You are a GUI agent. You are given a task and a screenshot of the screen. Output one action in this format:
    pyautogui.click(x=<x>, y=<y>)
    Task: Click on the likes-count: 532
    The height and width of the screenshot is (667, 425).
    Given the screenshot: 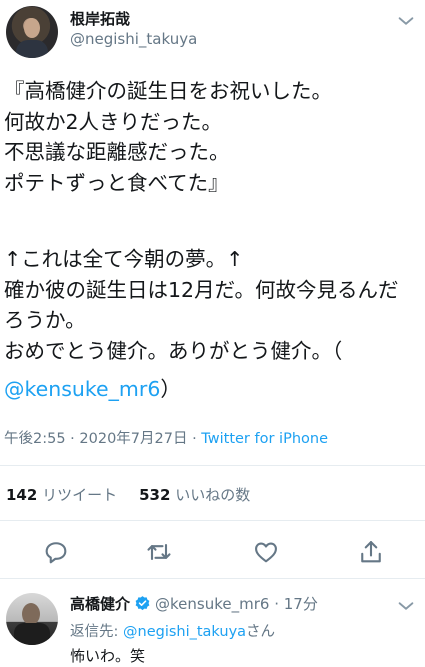 What is the action you would take?
    pyautogui.click(x=155, y=495)
    